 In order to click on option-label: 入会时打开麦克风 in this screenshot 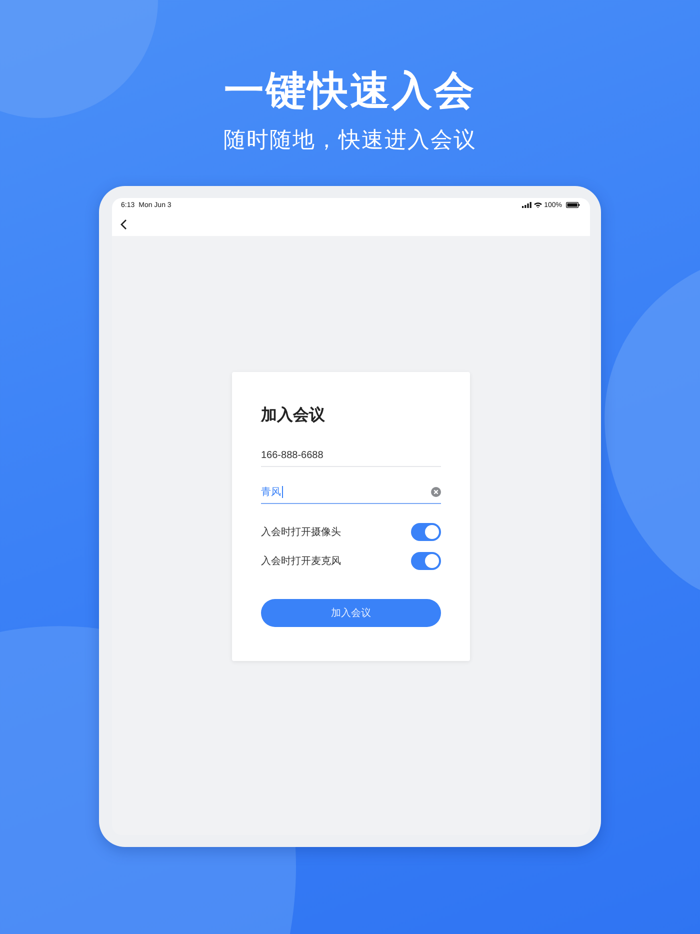, I will do `click(301, 561)`.